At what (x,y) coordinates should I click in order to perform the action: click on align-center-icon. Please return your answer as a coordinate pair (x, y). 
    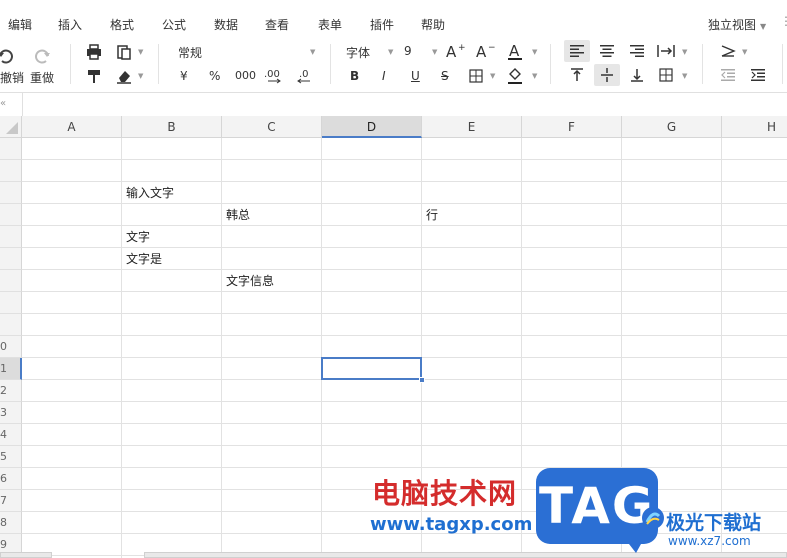
    Looking at the image, I should click on (607, 51).